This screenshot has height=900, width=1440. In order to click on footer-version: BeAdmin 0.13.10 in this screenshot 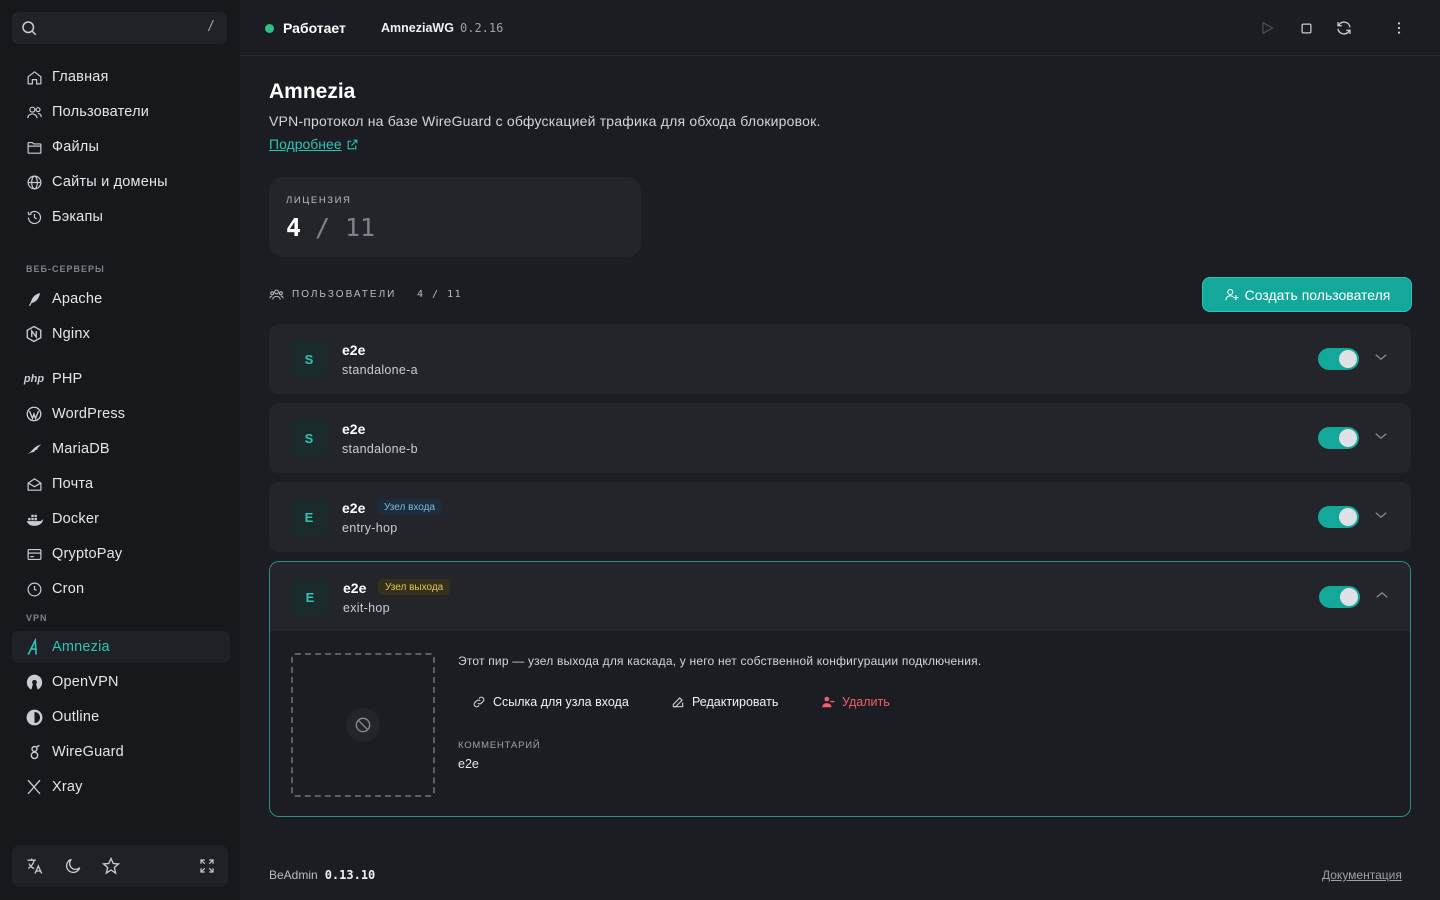, I will do `click(322, 875)`.